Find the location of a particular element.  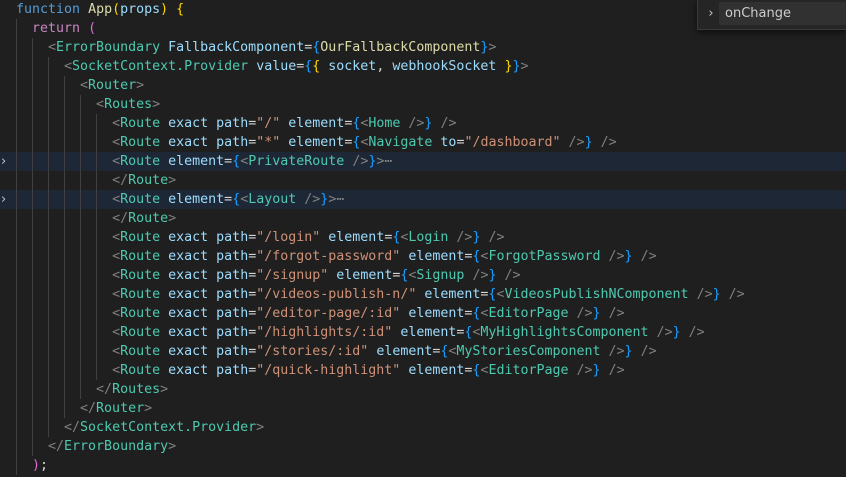

code-token: Routes is located at coordinates (136, 389).